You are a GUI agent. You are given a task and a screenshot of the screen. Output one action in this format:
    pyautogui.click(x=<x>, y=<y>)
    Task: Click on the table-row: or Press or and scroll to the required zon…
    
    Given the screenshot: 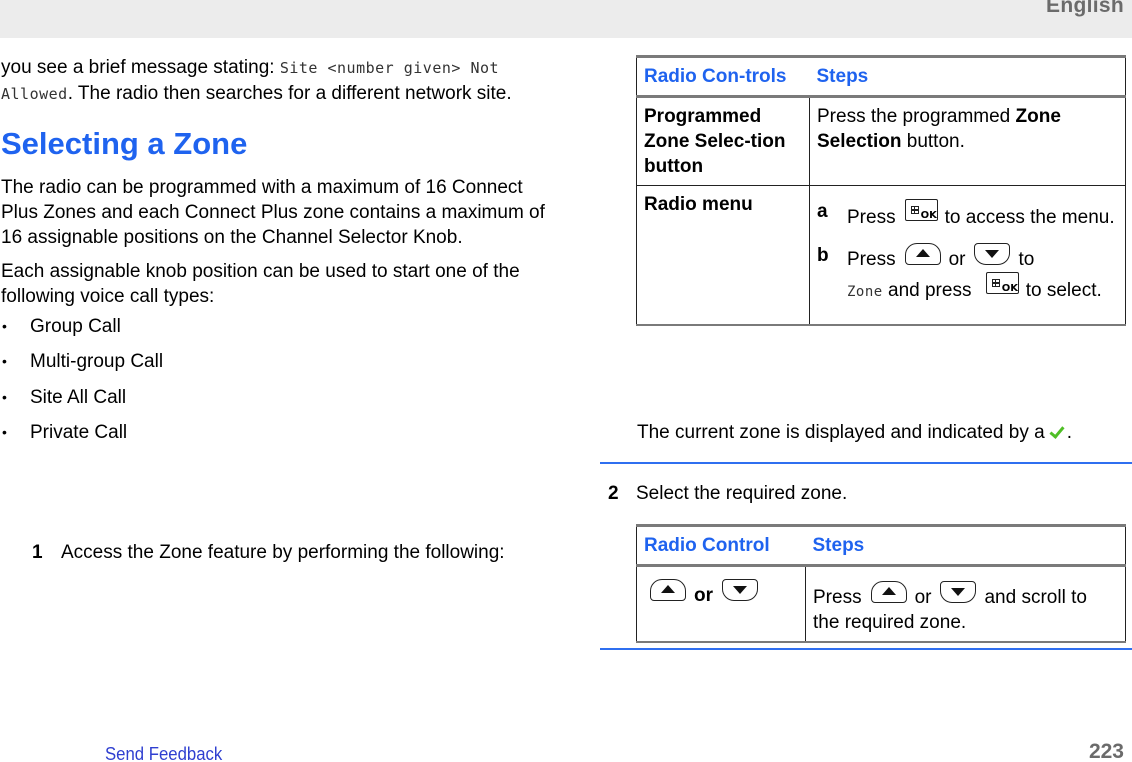 What is the action you would take?
    pyautogui.click(x=881, y=604)
    